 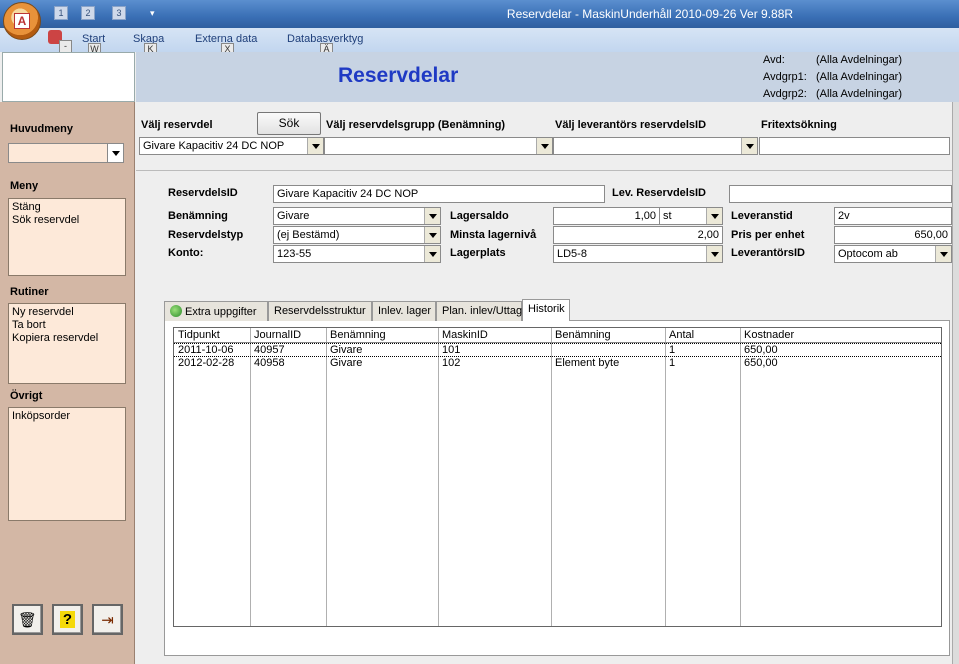 I want to click on huvudmeny-combo, so click(x=66, y=153).